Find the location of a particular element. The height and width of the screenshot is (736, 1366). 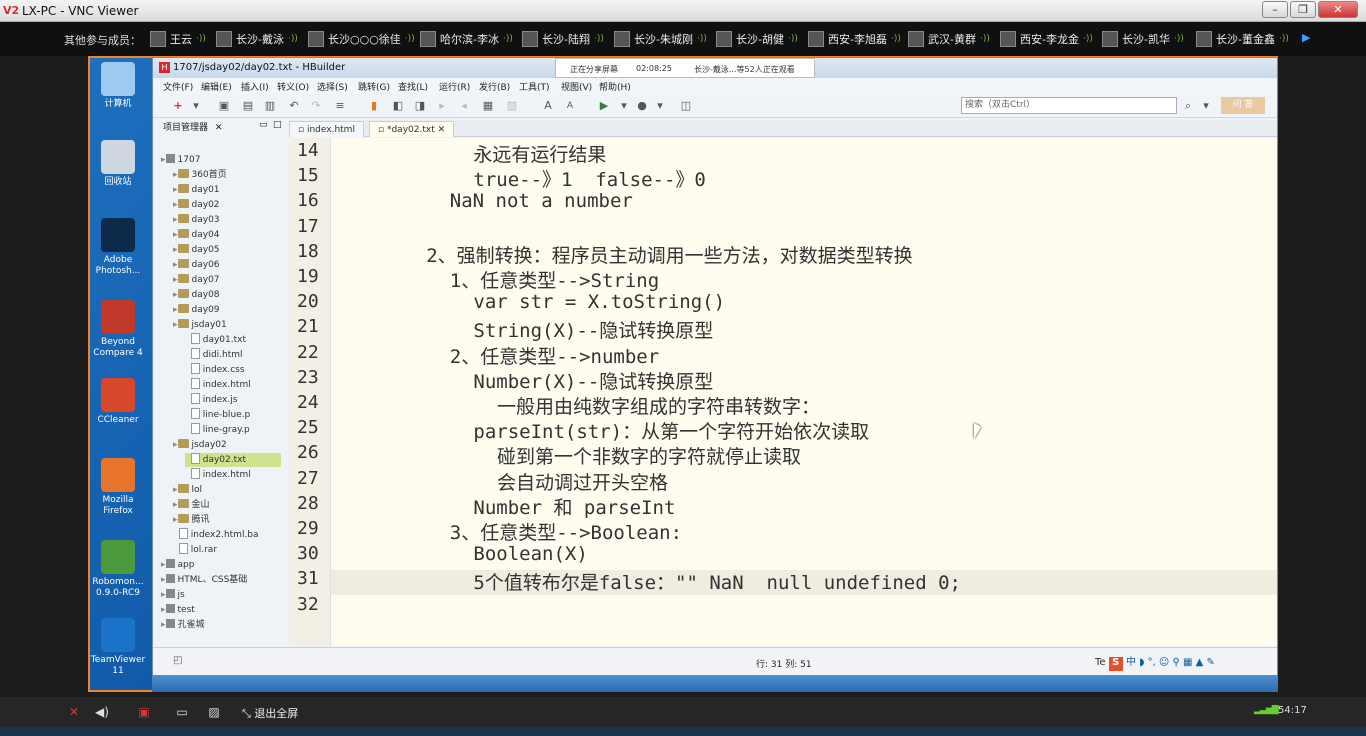

menu-item: 发行(B) is located at coordinates (494, 86).